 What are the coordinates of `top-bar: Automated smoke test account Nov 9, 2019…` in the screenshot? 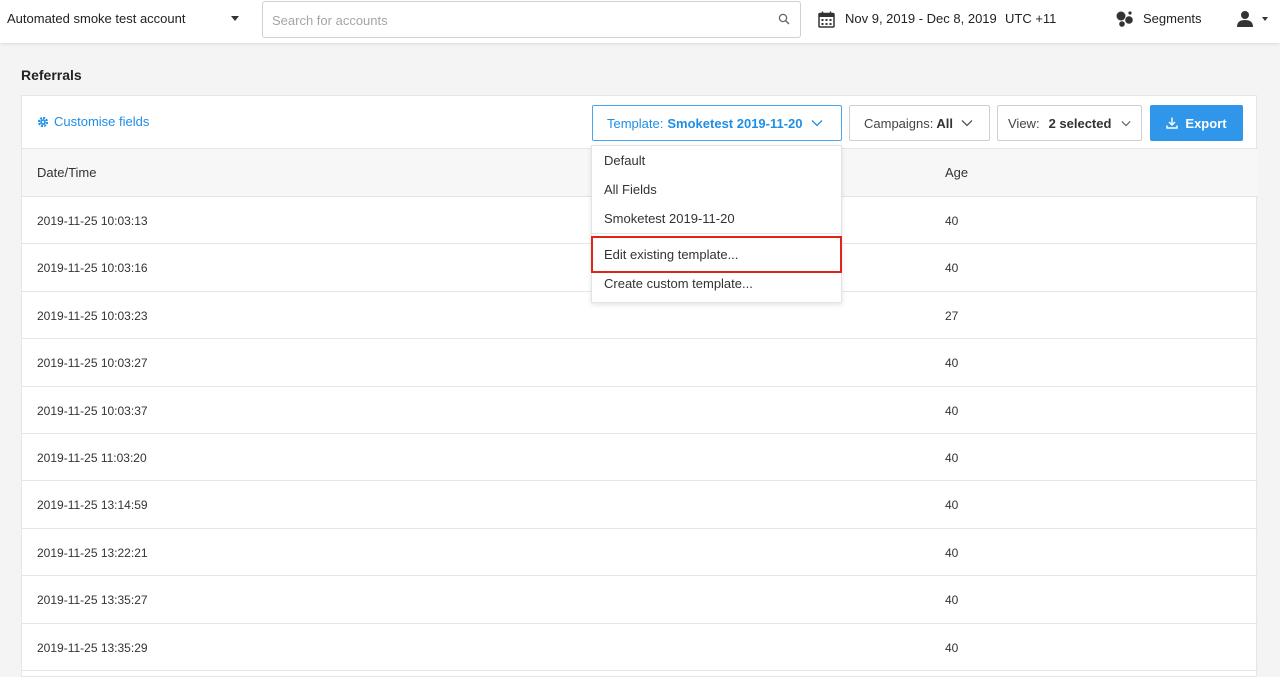 It's located at (640, 21).